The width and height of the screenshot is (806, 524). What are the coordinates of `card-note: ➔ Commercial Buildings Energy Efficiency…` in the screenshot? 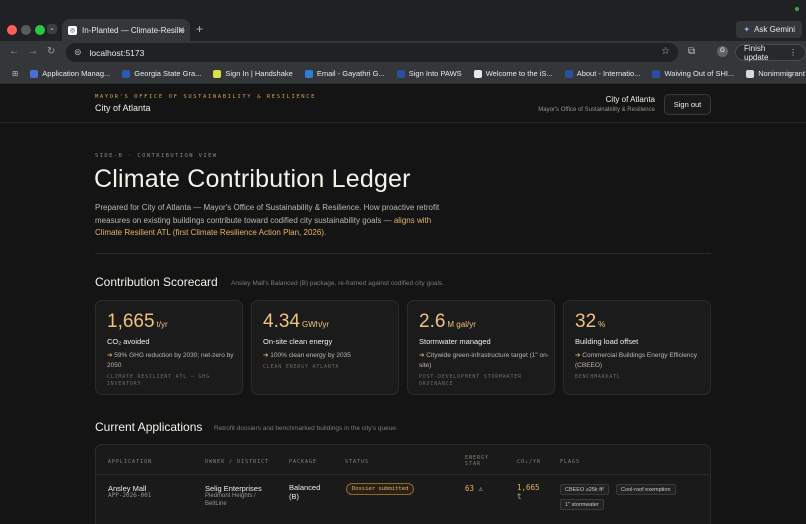 It's located at (640, 360).